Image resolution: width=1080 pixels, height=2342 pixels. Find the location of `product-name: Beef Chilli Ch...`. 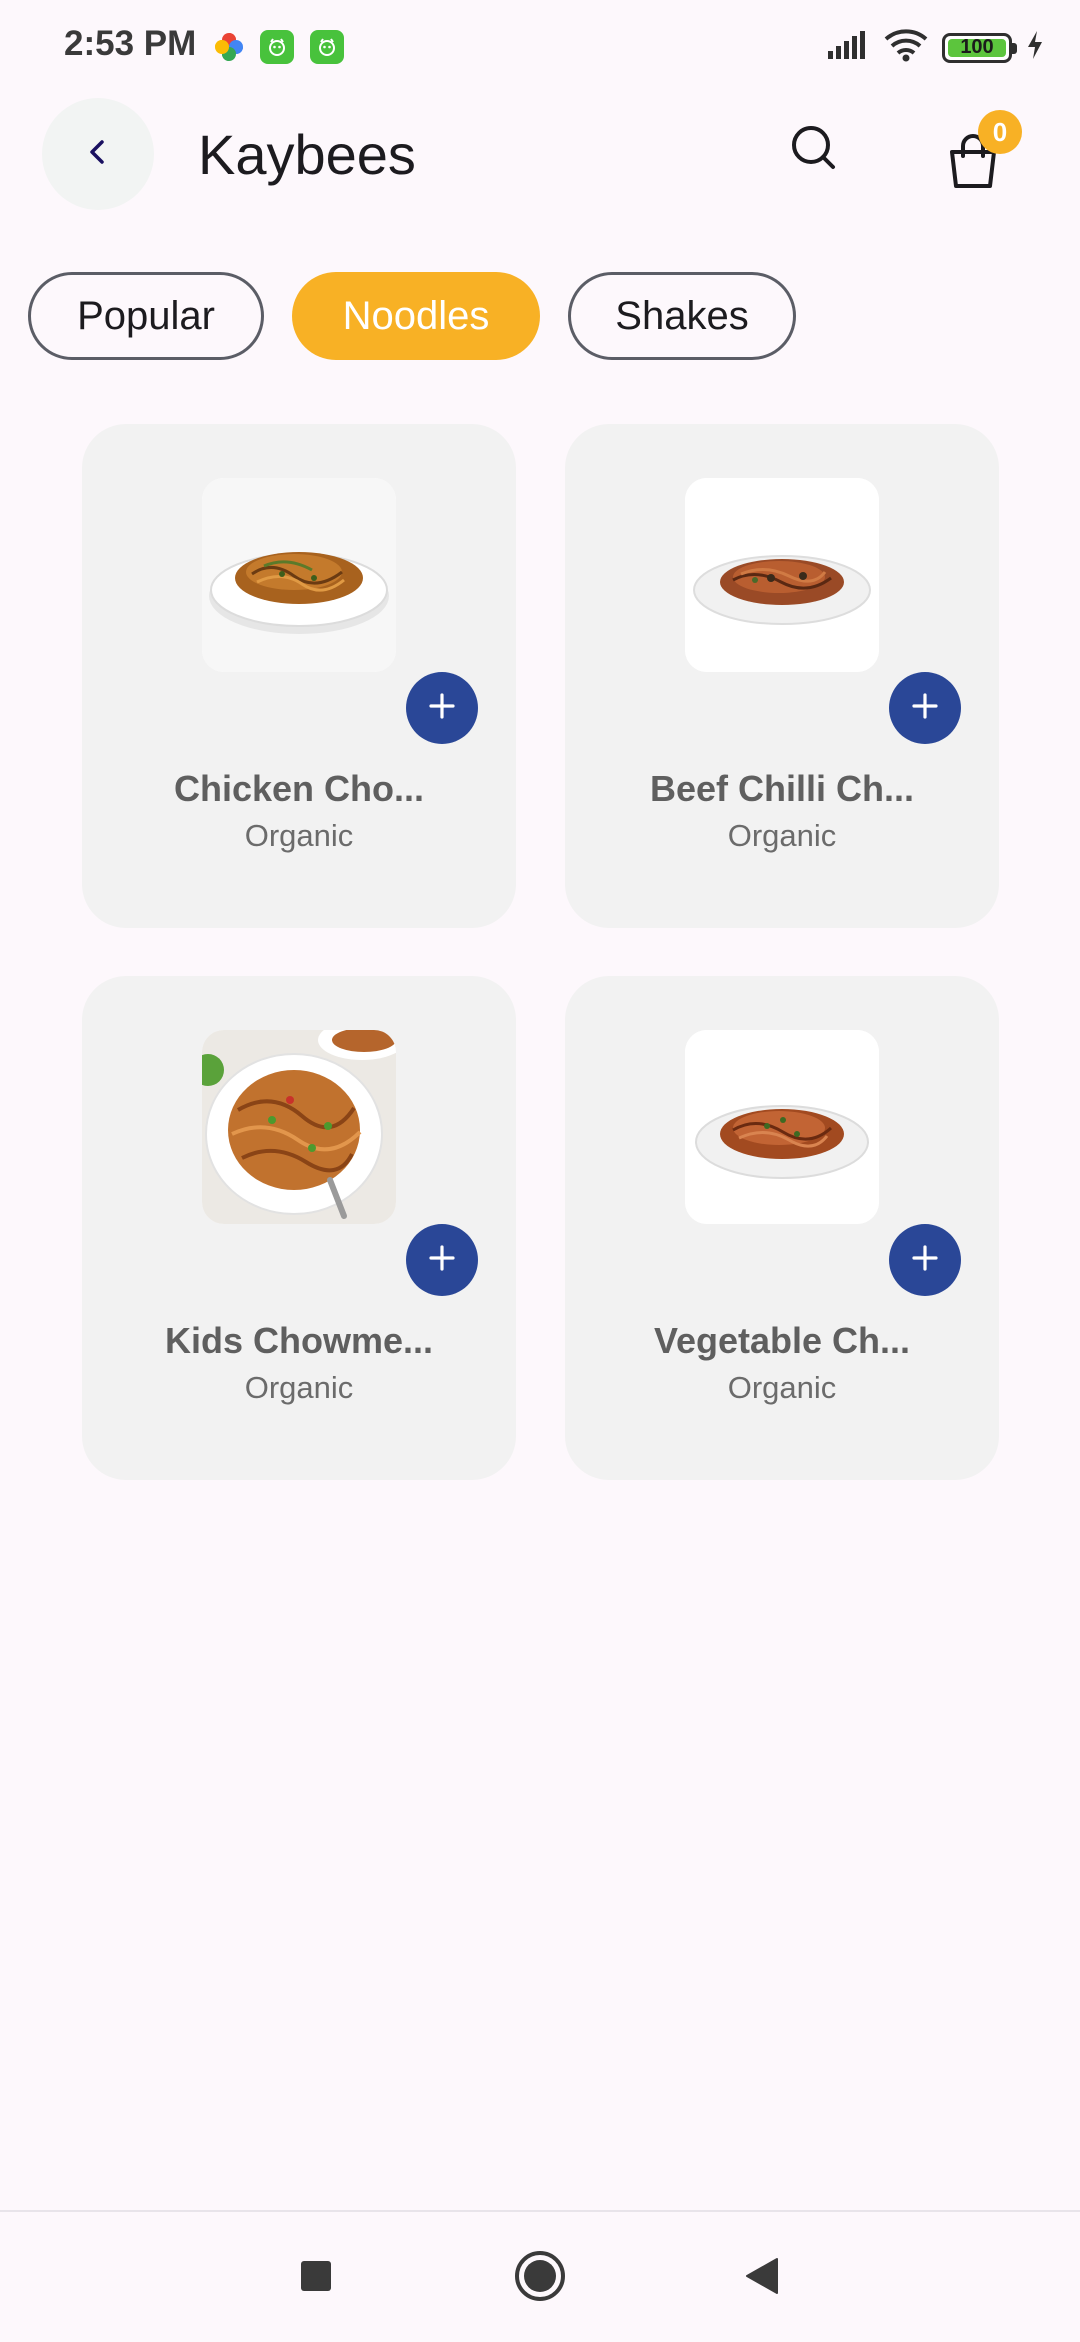

product-name: Beef Chilli Ch... is located at coordinates (782, 788).